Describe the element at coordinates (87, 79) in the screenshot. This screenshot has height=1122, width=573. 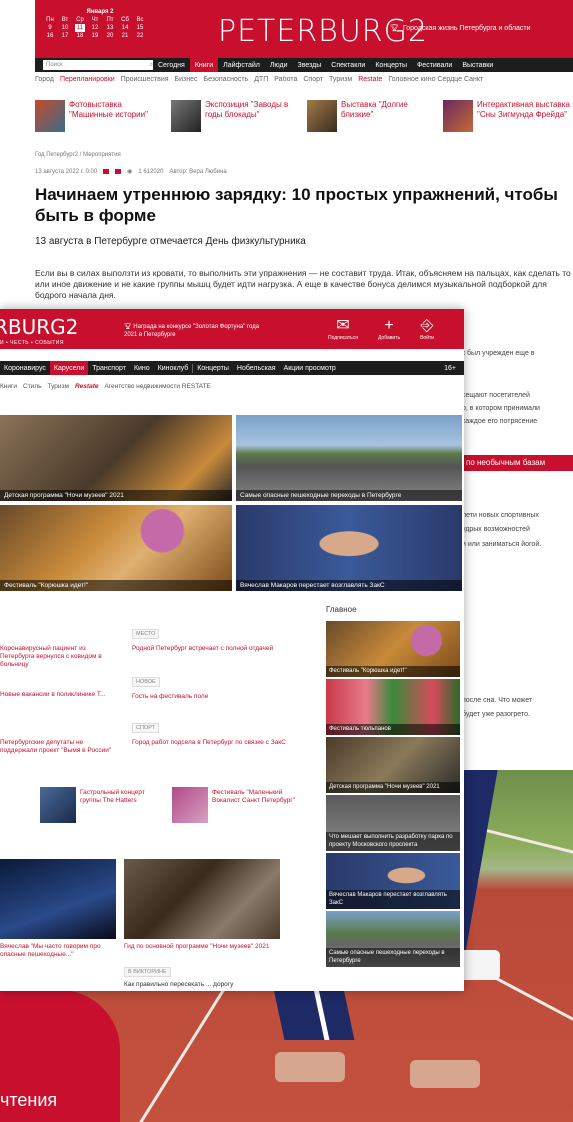
I see `subnav-link: Перепланировки` at that location.